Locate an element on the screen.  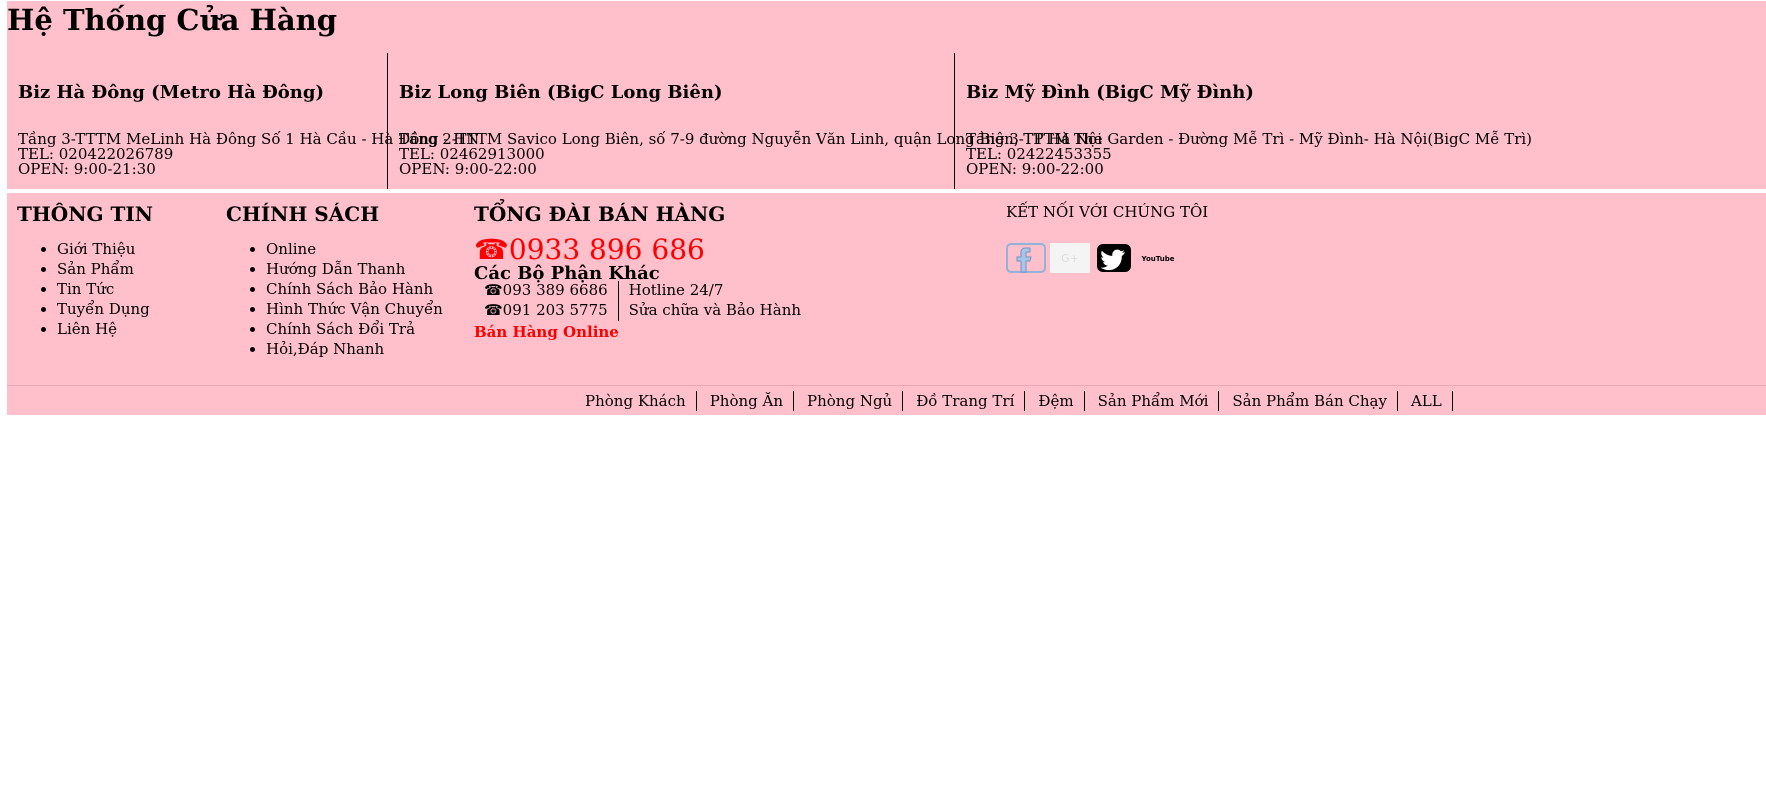
footer-link-contact: Liên Hệ is located at coordinates (103, 329).